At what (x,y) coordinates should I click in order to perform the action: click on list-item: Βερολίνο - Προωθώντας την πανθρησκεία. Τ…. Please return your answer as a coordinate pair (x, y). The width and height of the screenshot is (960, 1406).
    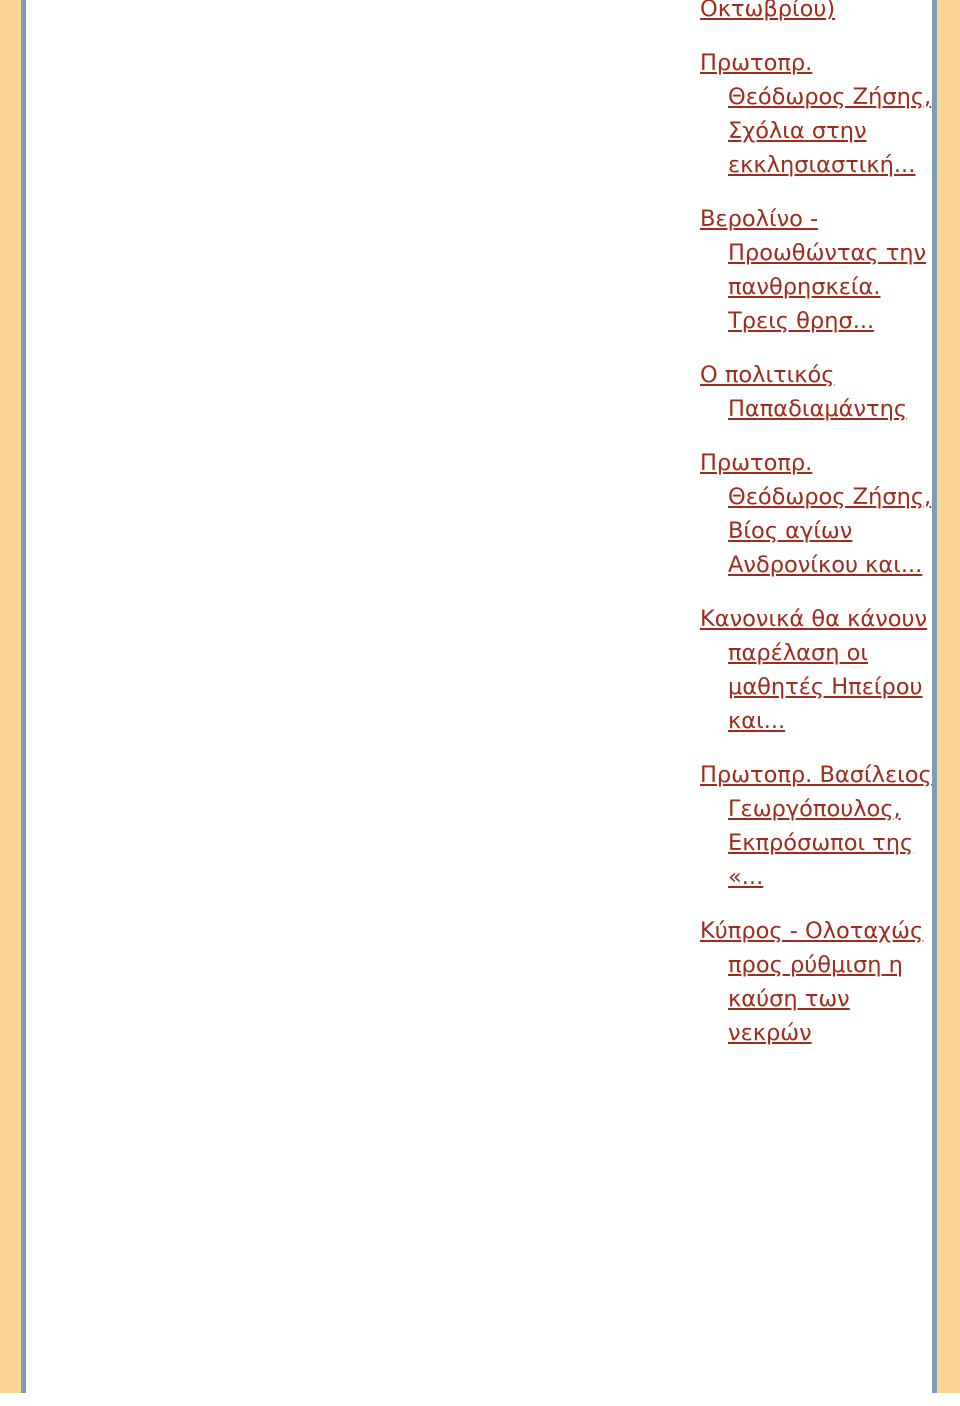
    Looking at the image, I should click on (816, 270).